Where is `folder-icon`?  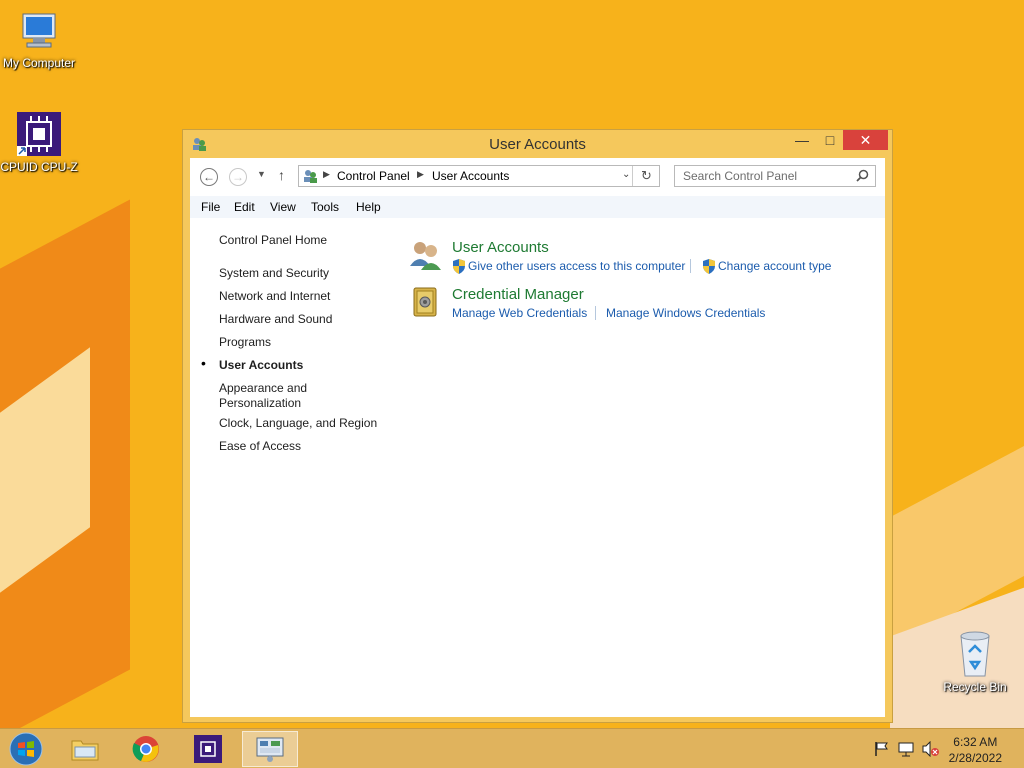
folder-icon is located at coordinates (85, 750).